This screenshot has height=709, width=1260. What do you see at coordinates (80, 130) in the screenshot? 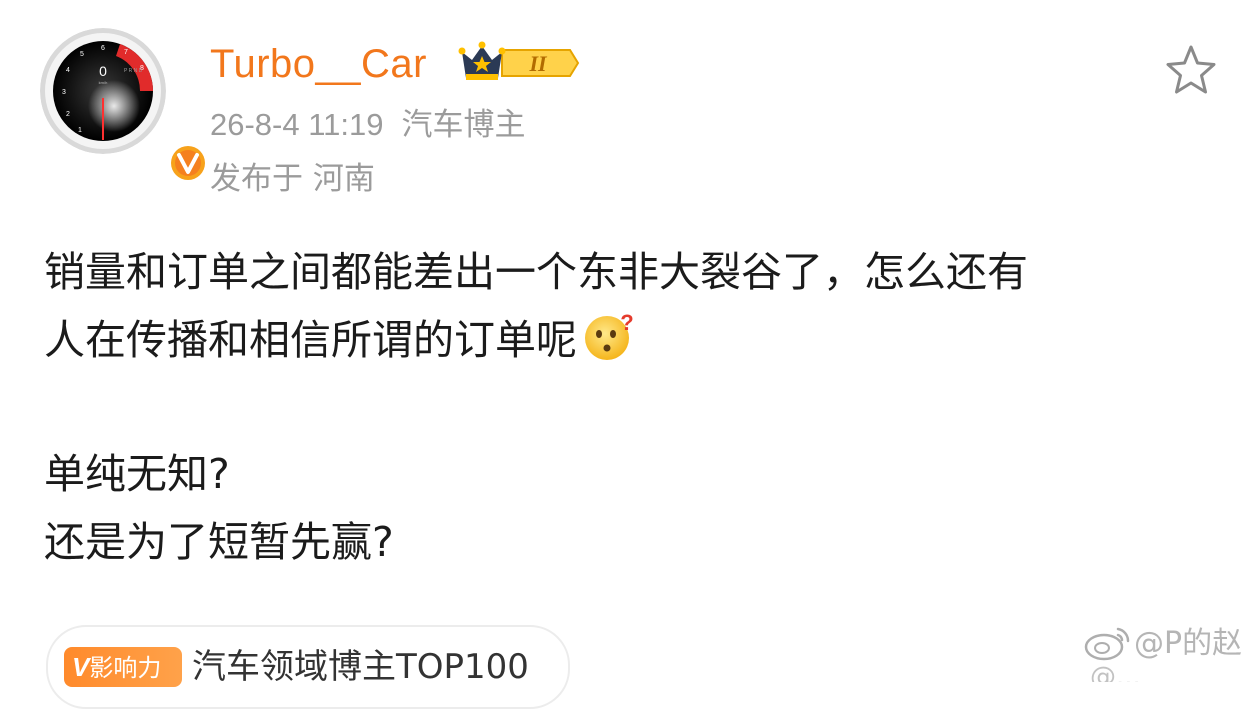
I see `svg-text: 1` at bounding box center [80, 130].